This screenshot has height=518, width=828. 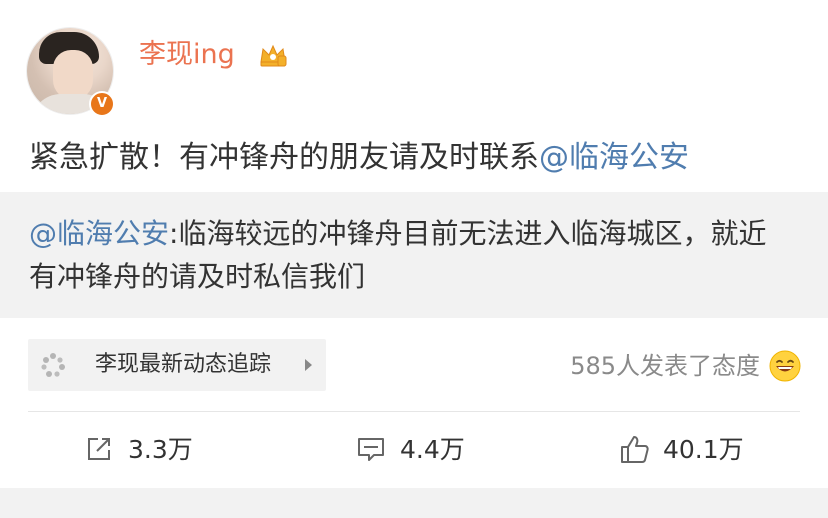 I want to click on repost-icon, so click(x=99, y=449).